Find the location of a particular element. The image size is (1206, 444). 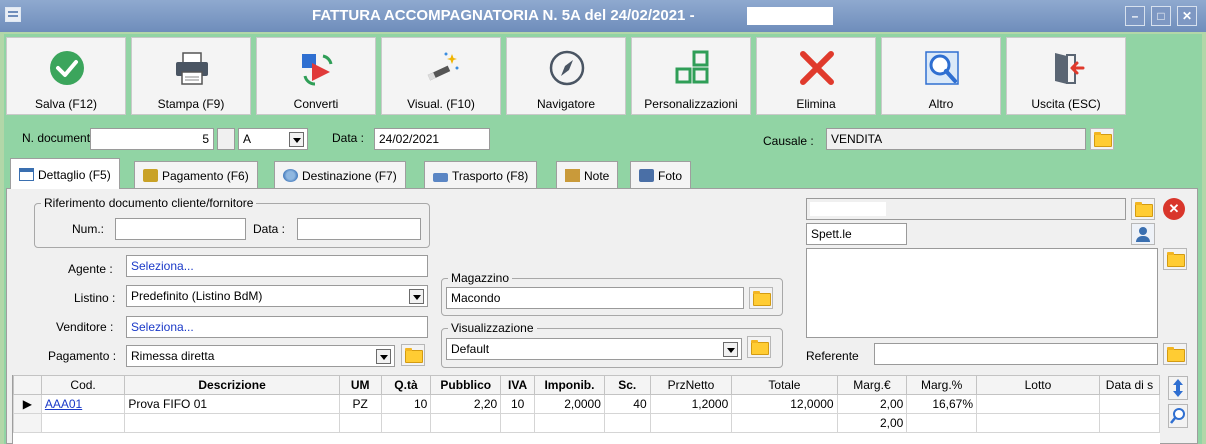

cell-um: PZ is located at coordinates (360, 404).